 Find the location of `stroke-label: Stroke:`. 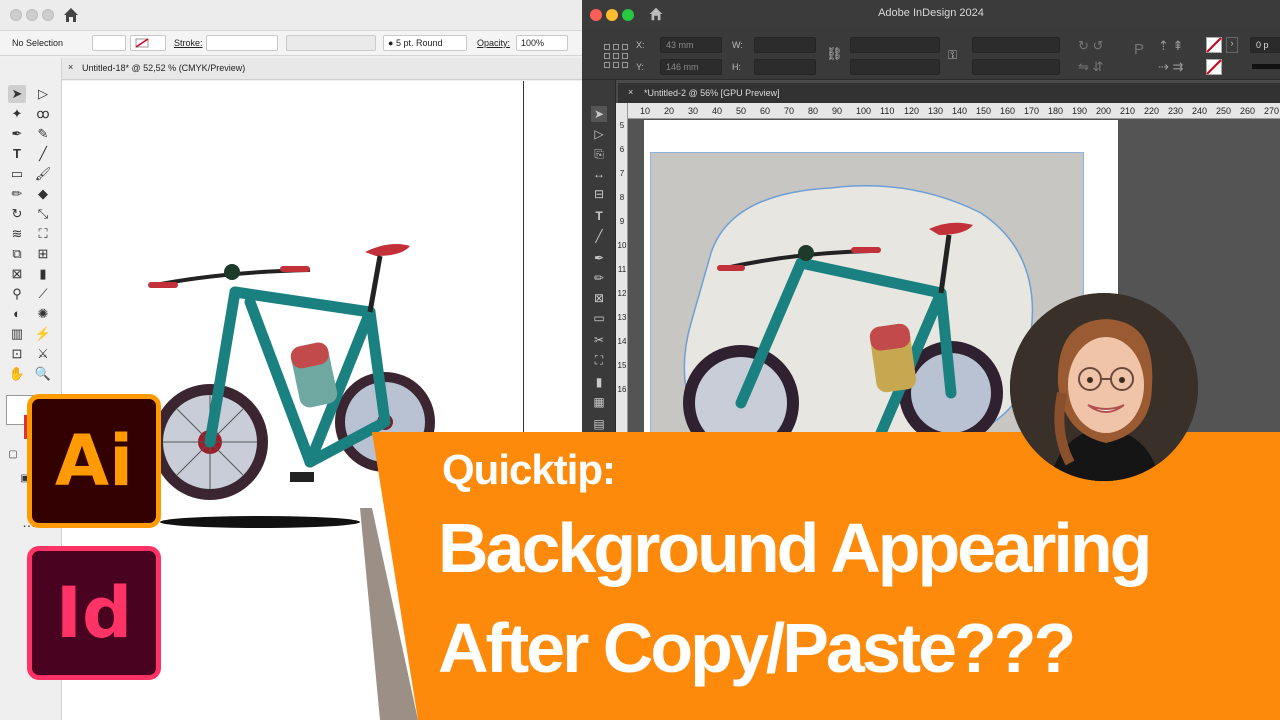

stroke-label: Stroke: is located at coordinates (188, 43).